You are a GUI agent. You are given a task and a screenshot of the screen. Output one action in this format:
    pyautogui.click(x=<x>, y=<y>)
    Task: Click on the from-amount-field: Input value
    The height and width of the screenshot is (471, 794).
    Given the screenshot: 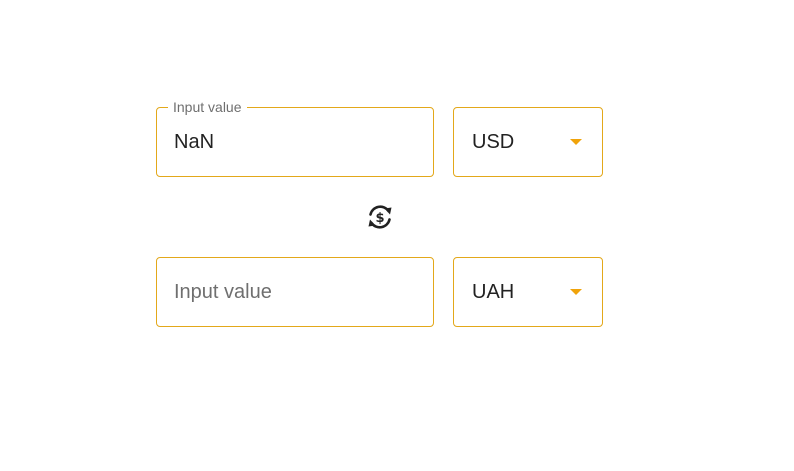 What is the action you would take?
    pyautogui.click(x=295, y=138)
    